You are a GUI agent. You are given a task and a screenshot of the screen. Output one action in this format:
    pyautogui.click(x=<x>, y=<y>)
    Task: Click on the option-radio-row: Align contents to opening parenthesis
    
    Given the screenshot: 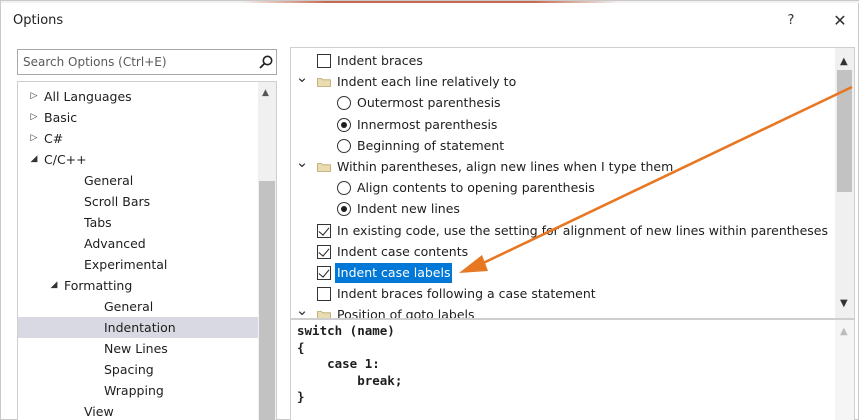 What is the action you would take?
    pyautogui.click(x=561, y=188)
    